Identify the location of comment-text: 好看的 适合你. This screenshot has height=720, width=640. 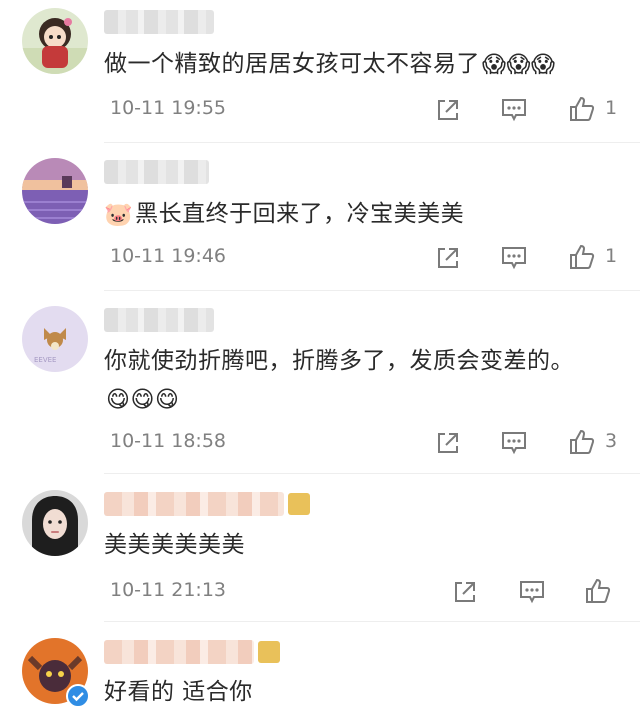
(178, 692).